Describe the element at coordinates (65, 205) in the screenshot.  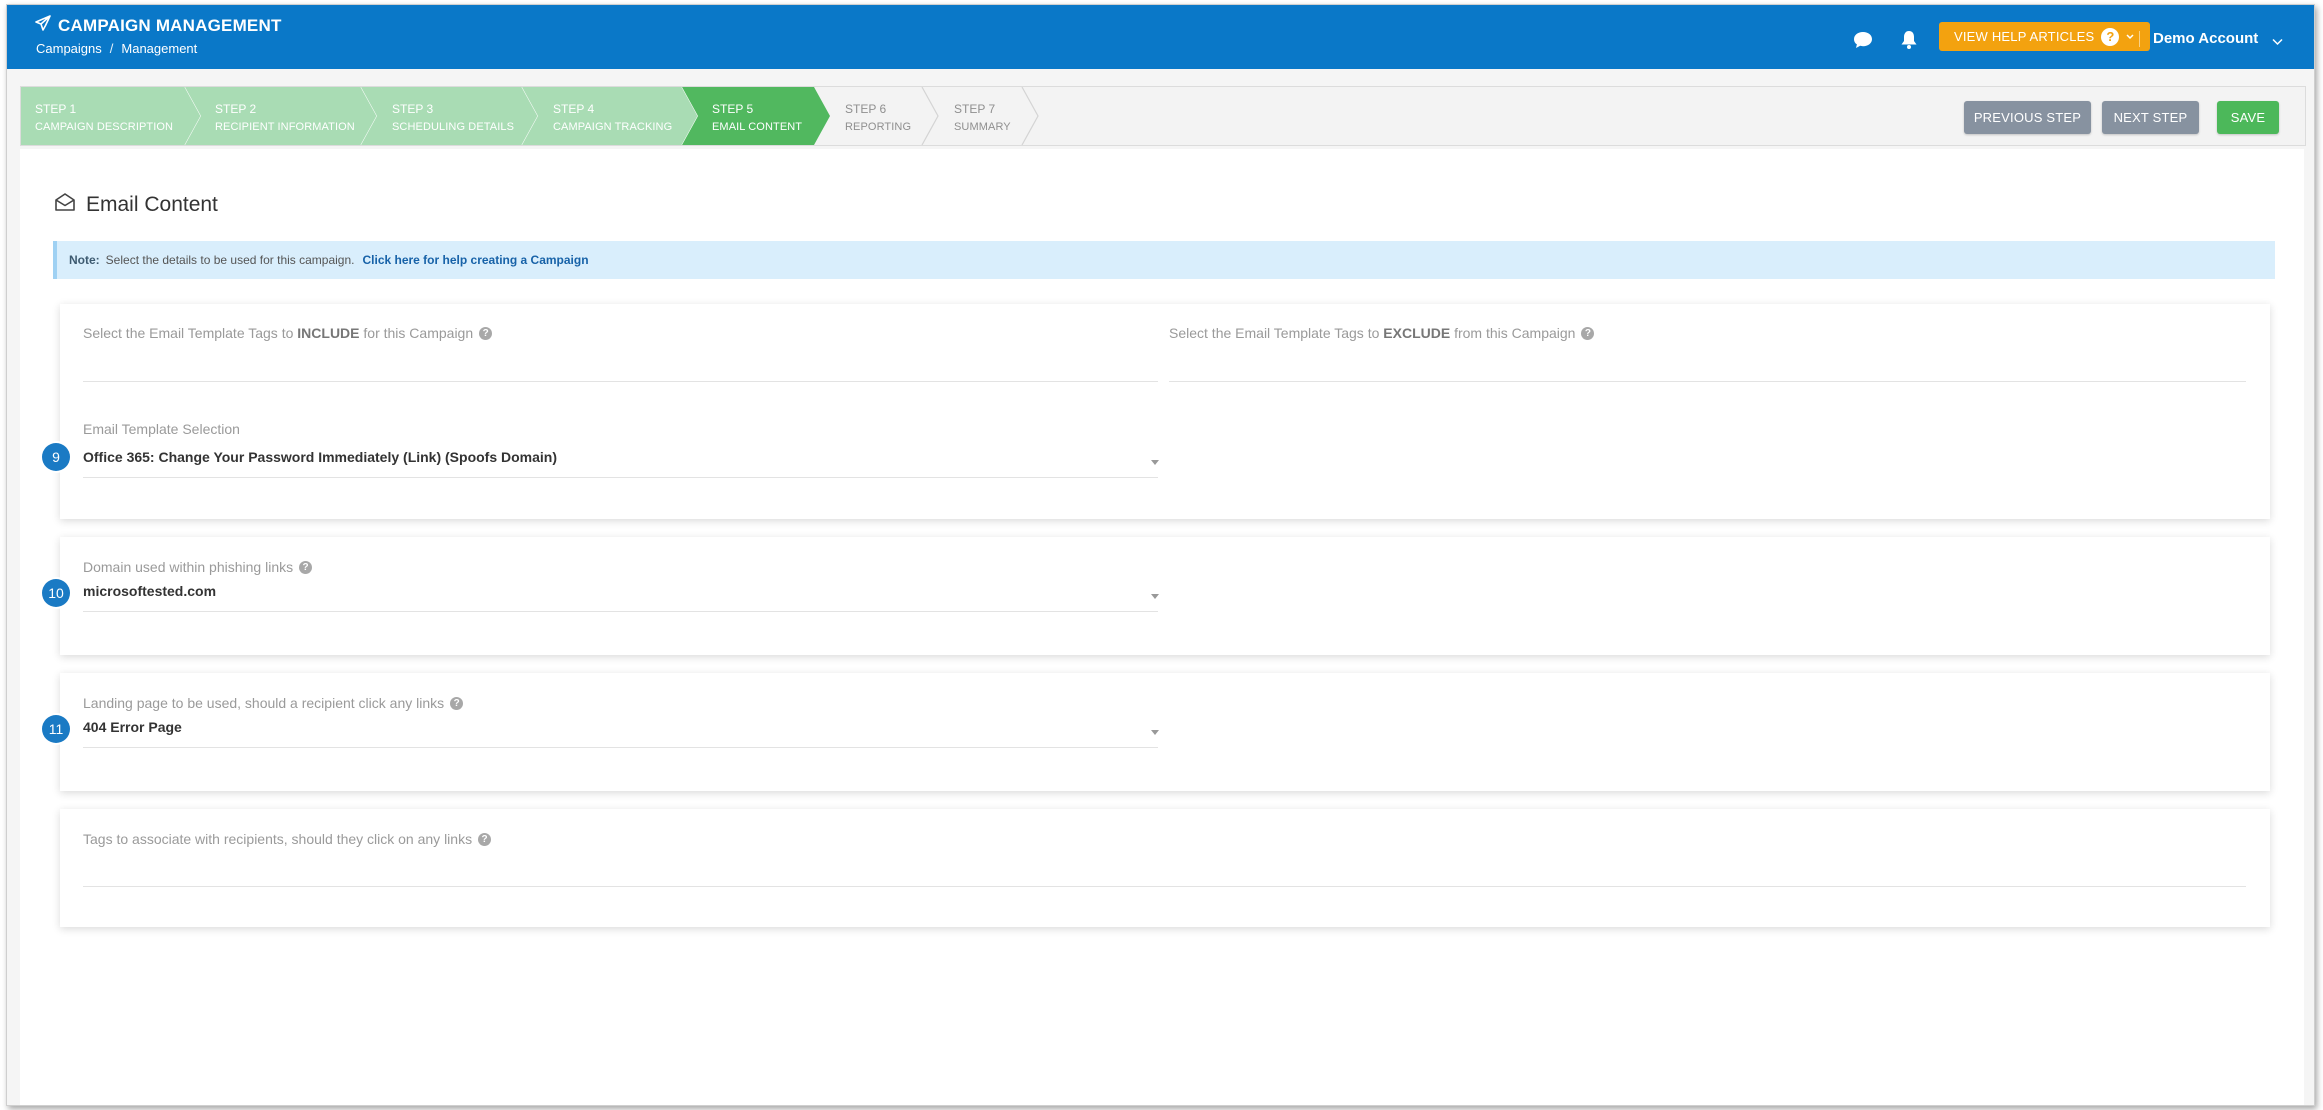
I see `open-envelope-icon` at that location.